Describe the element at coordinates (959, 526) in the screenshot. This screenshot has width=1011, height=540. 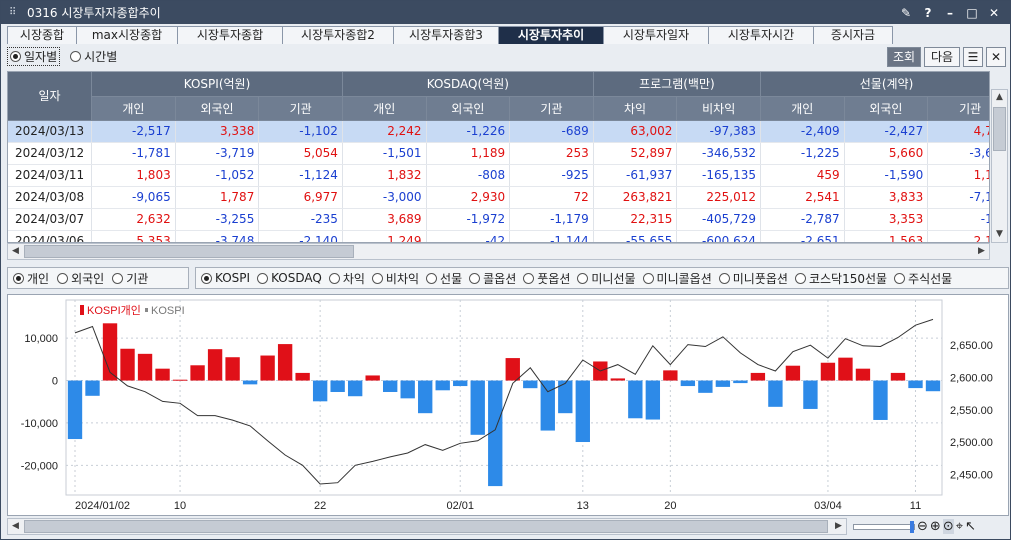
I see `crosshair-icon: ⌖` at that location.